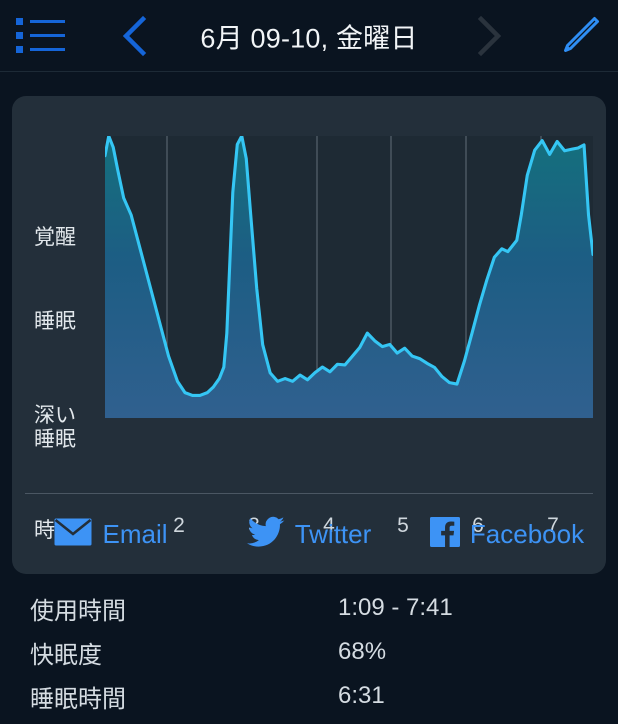 This screenshot has height=724, width=618. What do you see at coordinates (309, 608) in the screenshot?
I see `stat-row-usage-time: 使用時間 1:09 - 7:41` at bounding box center [309, 608].